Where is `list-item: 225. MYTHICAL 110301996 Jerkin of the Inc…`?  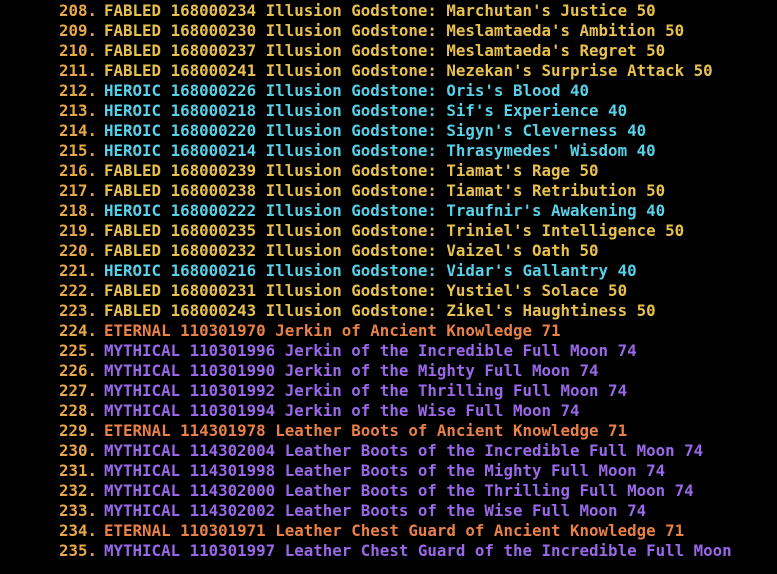
list-item: 225. MYTHICAL 110301996 Jerkin of the Inc… is located at coordinates (388, 351).